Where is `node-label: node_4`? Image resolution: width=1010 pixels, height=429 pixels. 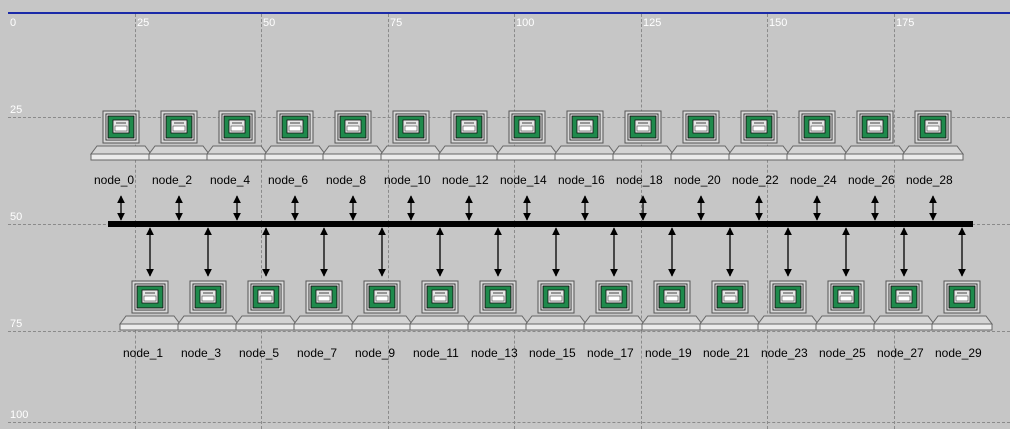
node-label: node_4 is located at coordinates (230, 180).